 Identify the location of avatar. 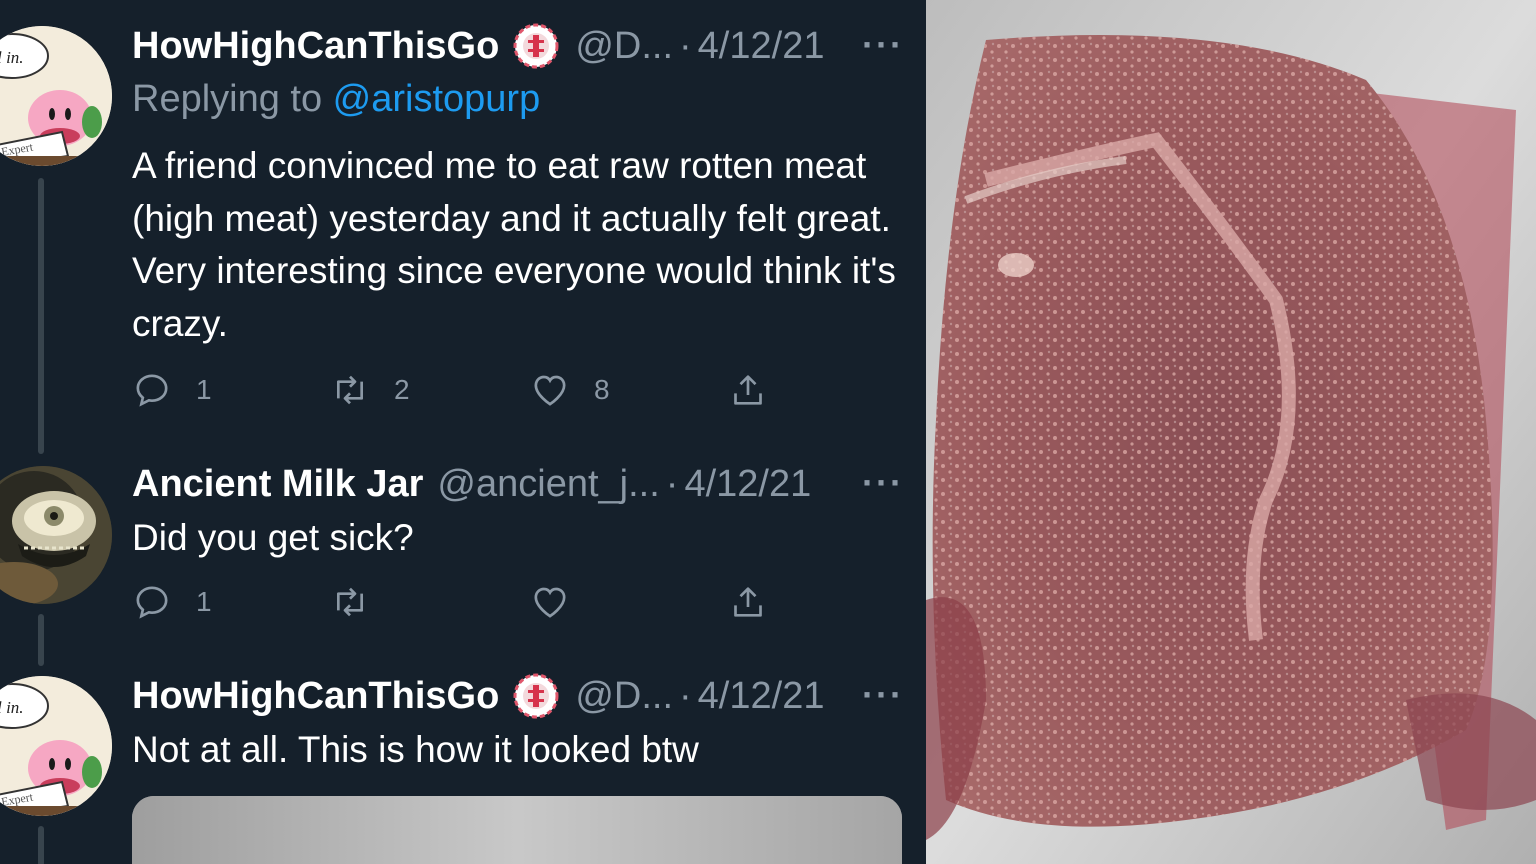
(56, 535).